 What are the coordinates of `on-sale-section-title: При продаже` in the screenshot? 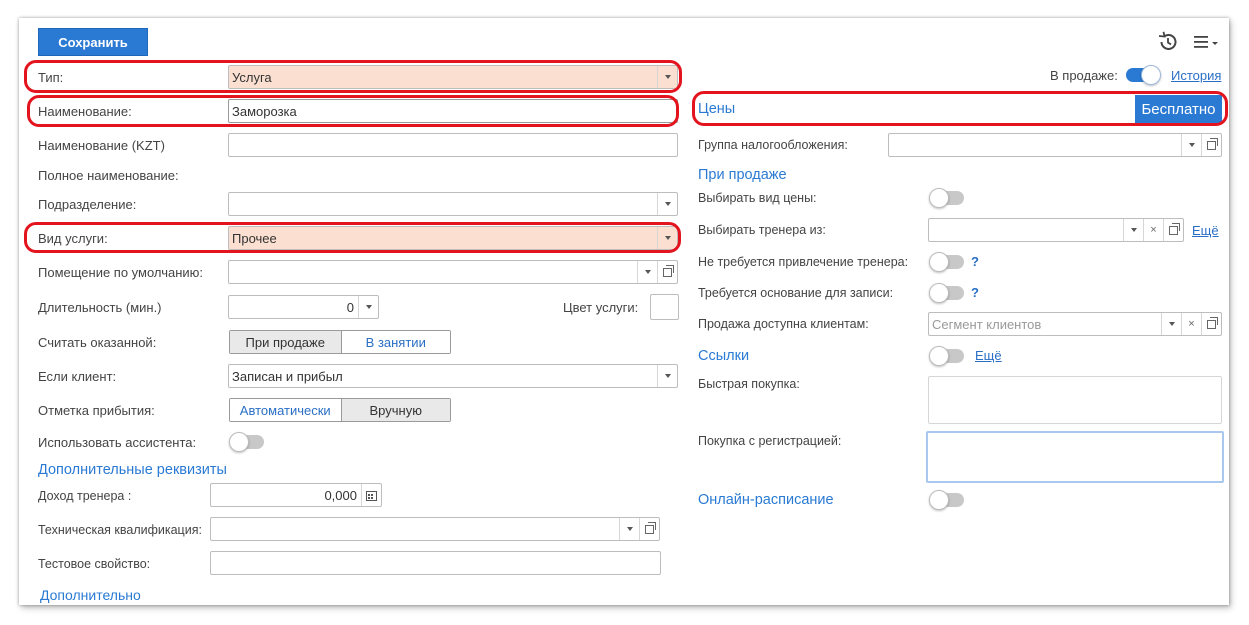 It's located at (742, 175).